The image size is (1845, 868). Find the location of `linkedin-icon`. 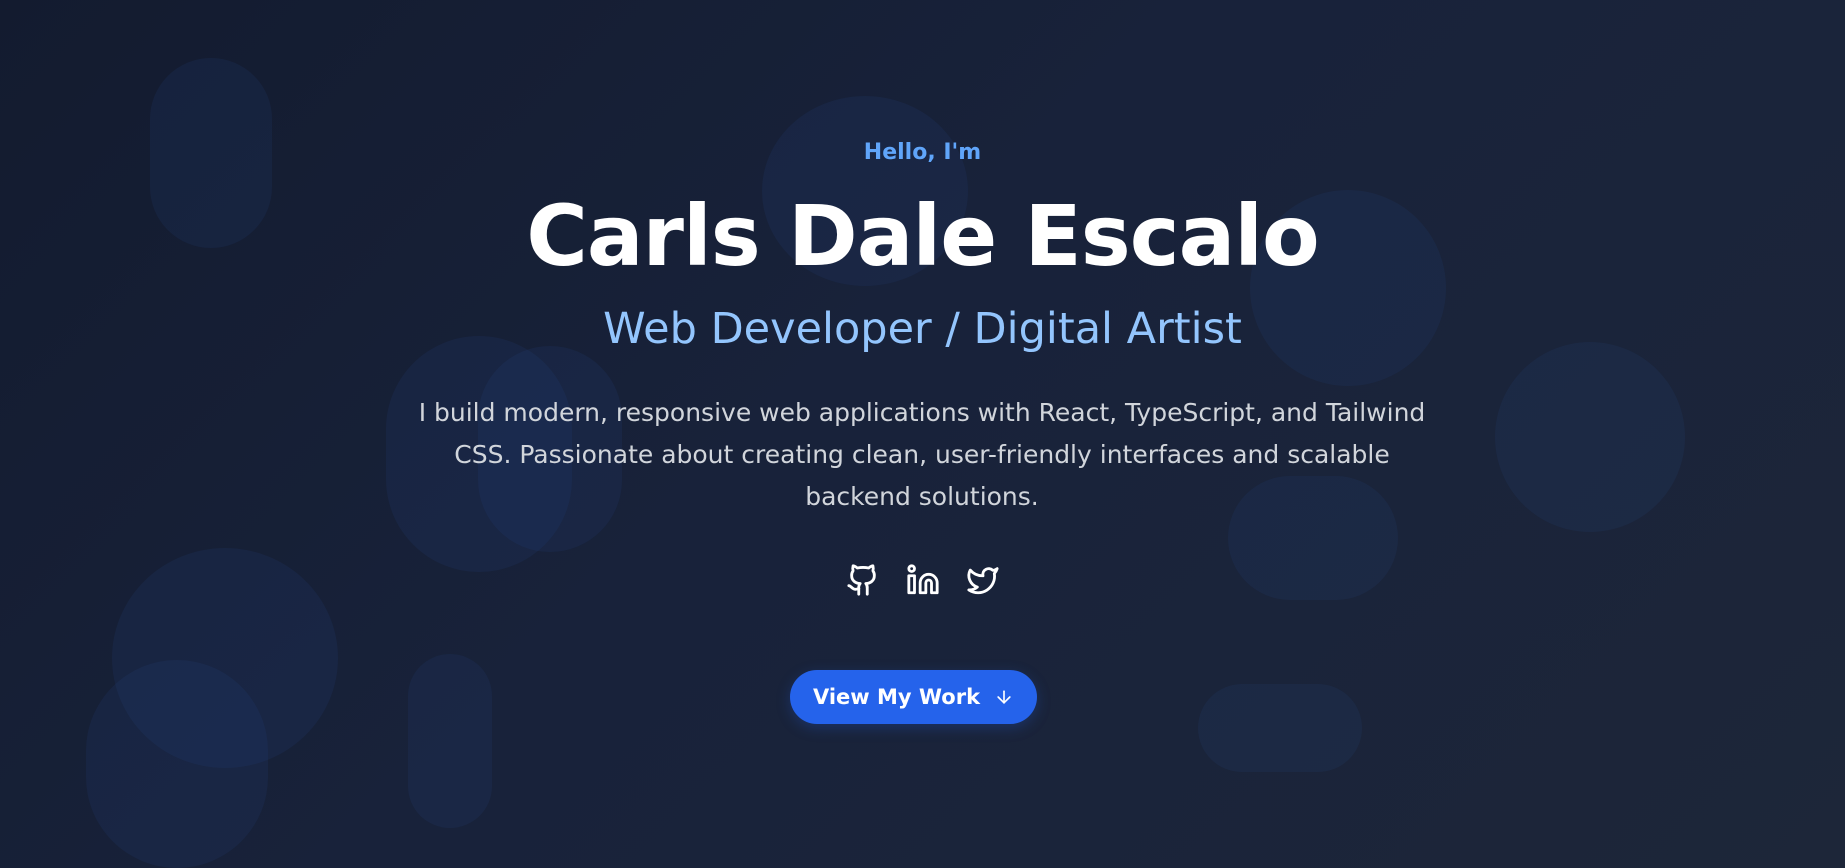

linkedin-icon is located at coordinates (922, 579).